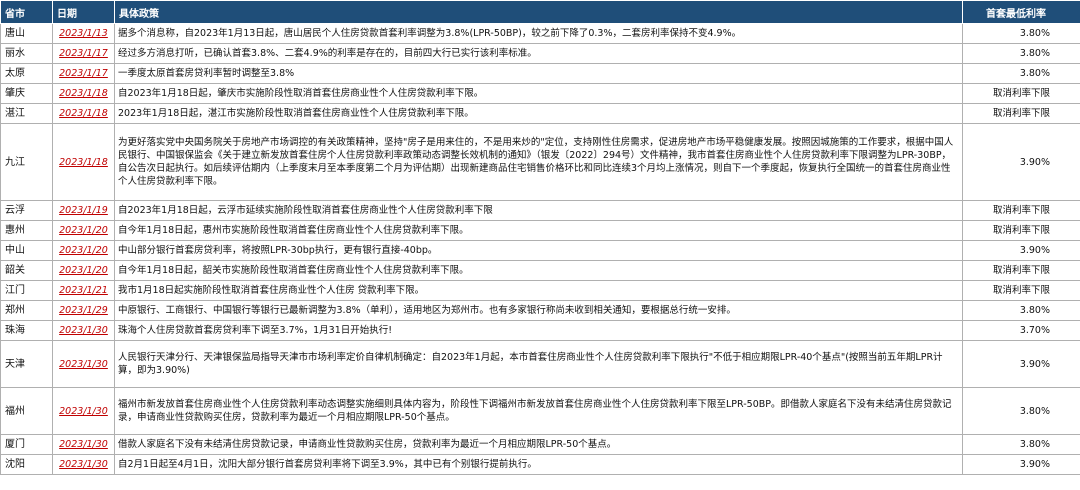 This screenshot has width=1080, height=490. I want to click on policy-cell: 一季度太原首套房贷利率暂时调整至3.8%, so click(538, 73).